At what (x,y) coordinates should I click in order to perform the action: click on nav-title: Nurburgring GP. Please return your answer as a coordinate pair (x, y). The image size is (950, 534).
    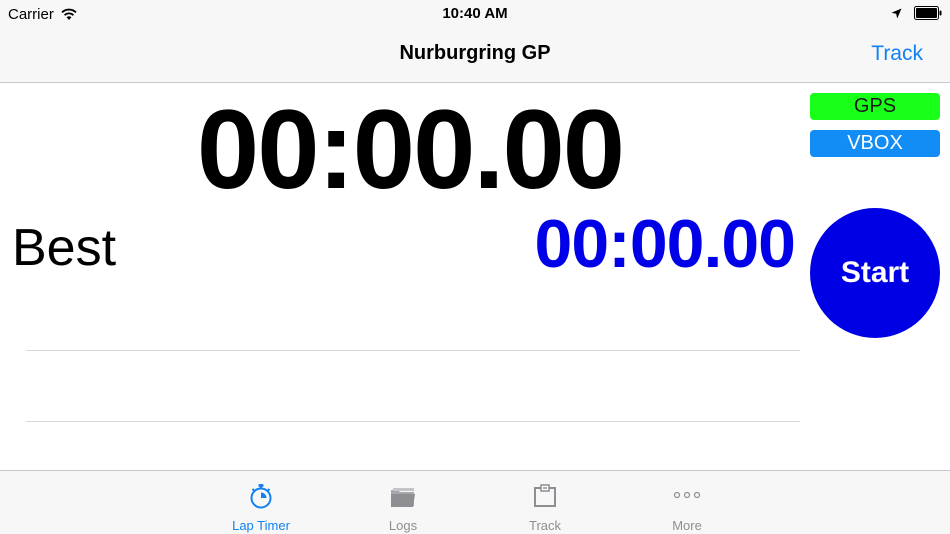
    Looking at the image, I should click on (475, 53).